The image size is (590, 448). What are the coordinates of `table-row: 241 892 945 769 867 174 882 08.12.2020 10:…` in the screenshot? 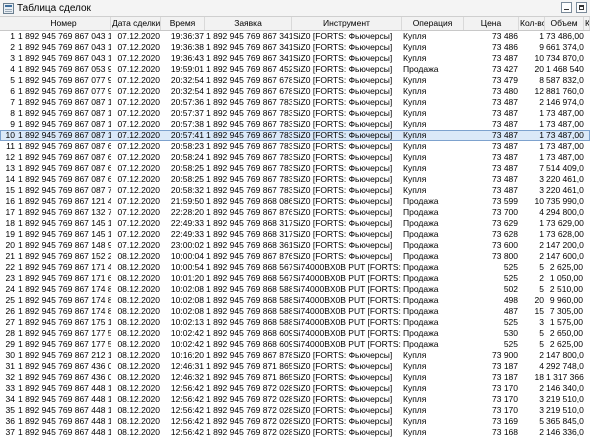 It's located at (295, 289).